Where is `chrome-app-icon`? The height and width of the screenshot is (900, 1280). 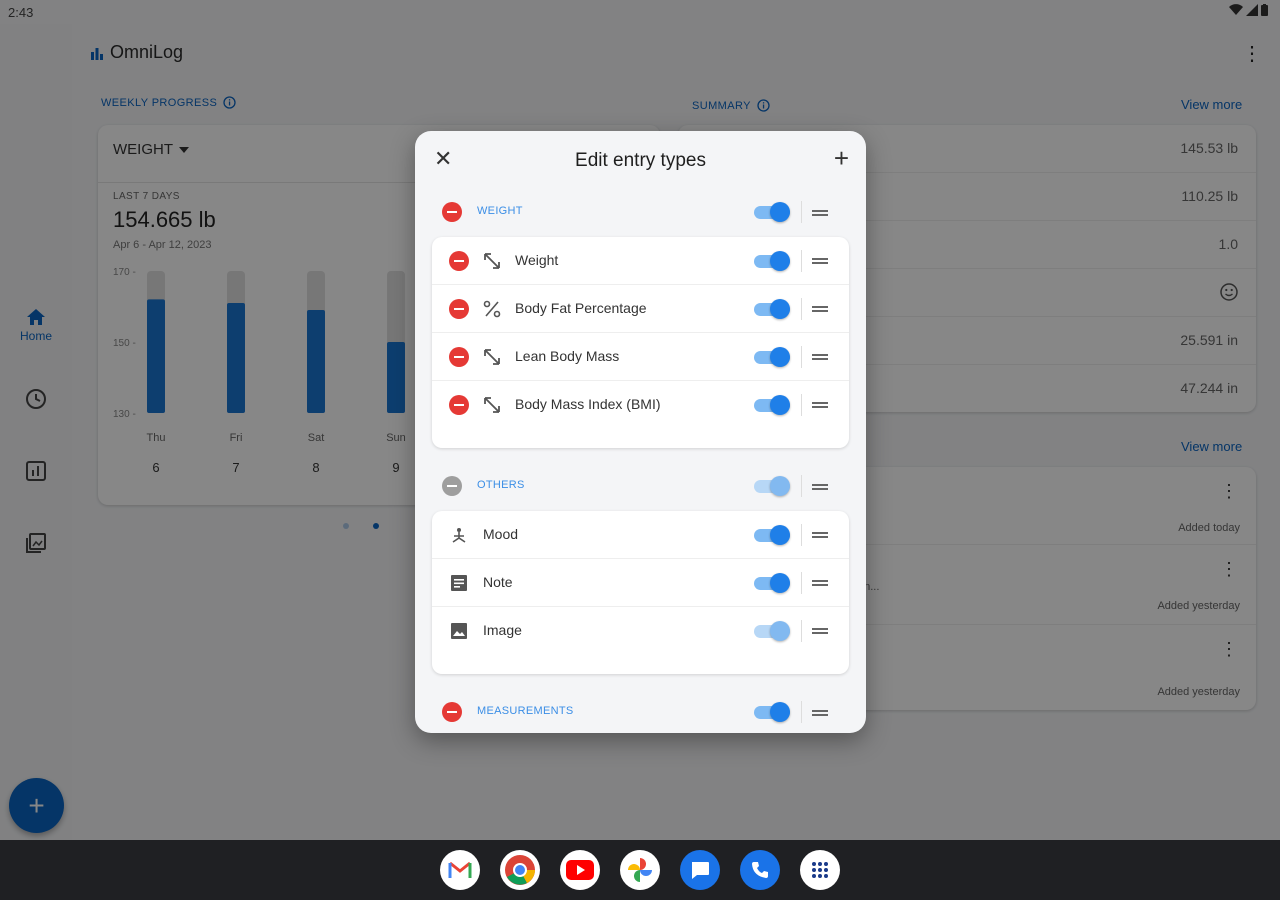 chrome-app-icon is located at coordinates (520, 870).